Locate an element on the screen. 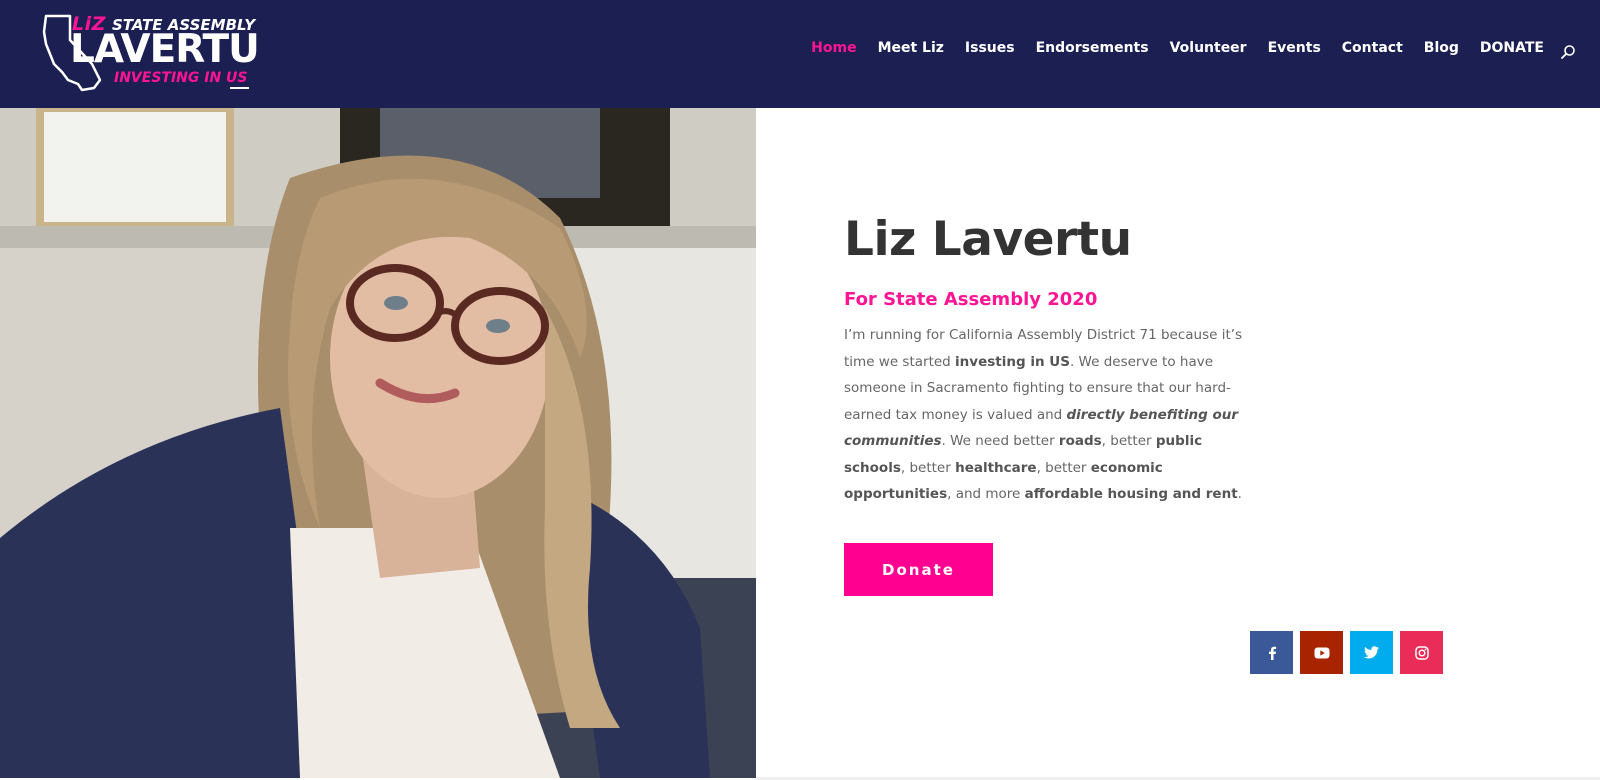 The image size is (1600, 780). intro-text-4: , better is located at coordinates (1128, 441).